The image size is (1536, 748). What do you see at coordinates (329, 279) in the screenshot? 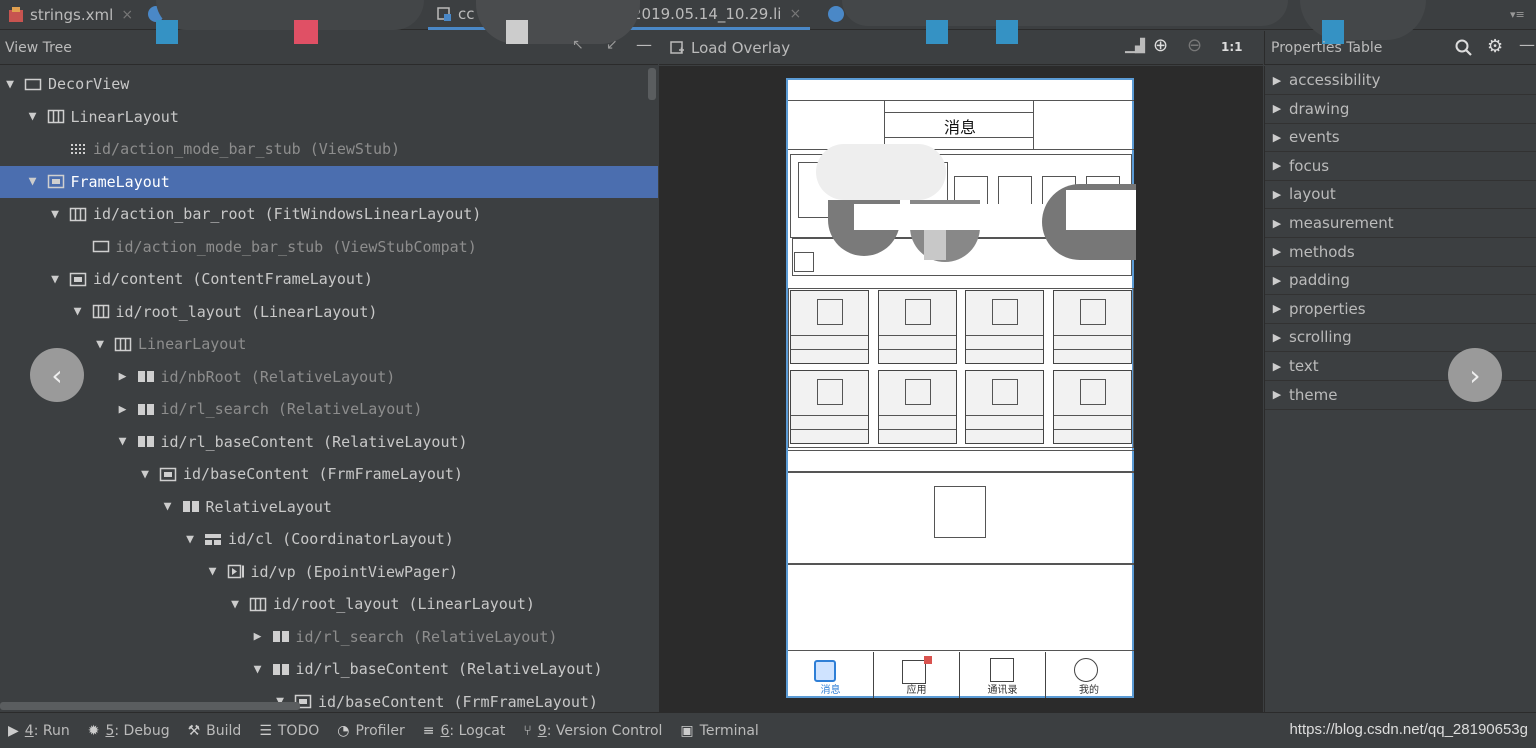
I see `tree-row: ▼ id/content (ContentFrameLayout)` at bounding box center [329, 279].